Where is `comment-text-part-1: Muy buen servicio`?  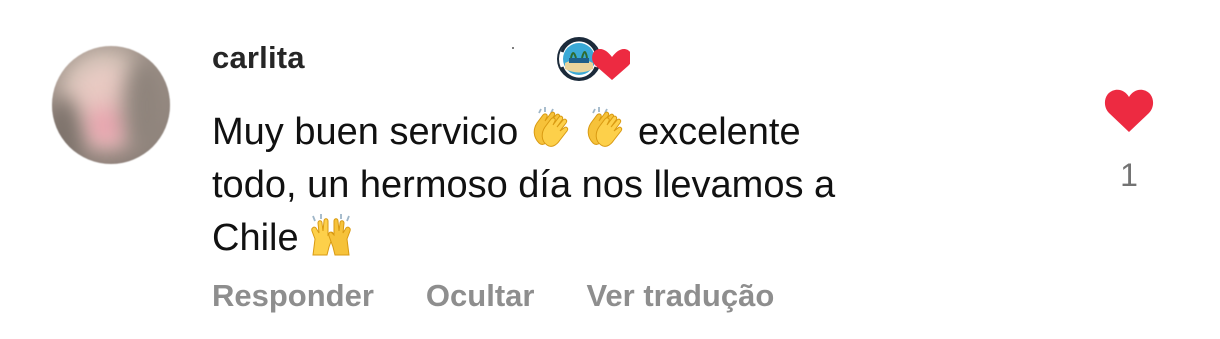 comment-text-part-1: Muy buen servicio is located at coordinates (365, 132).